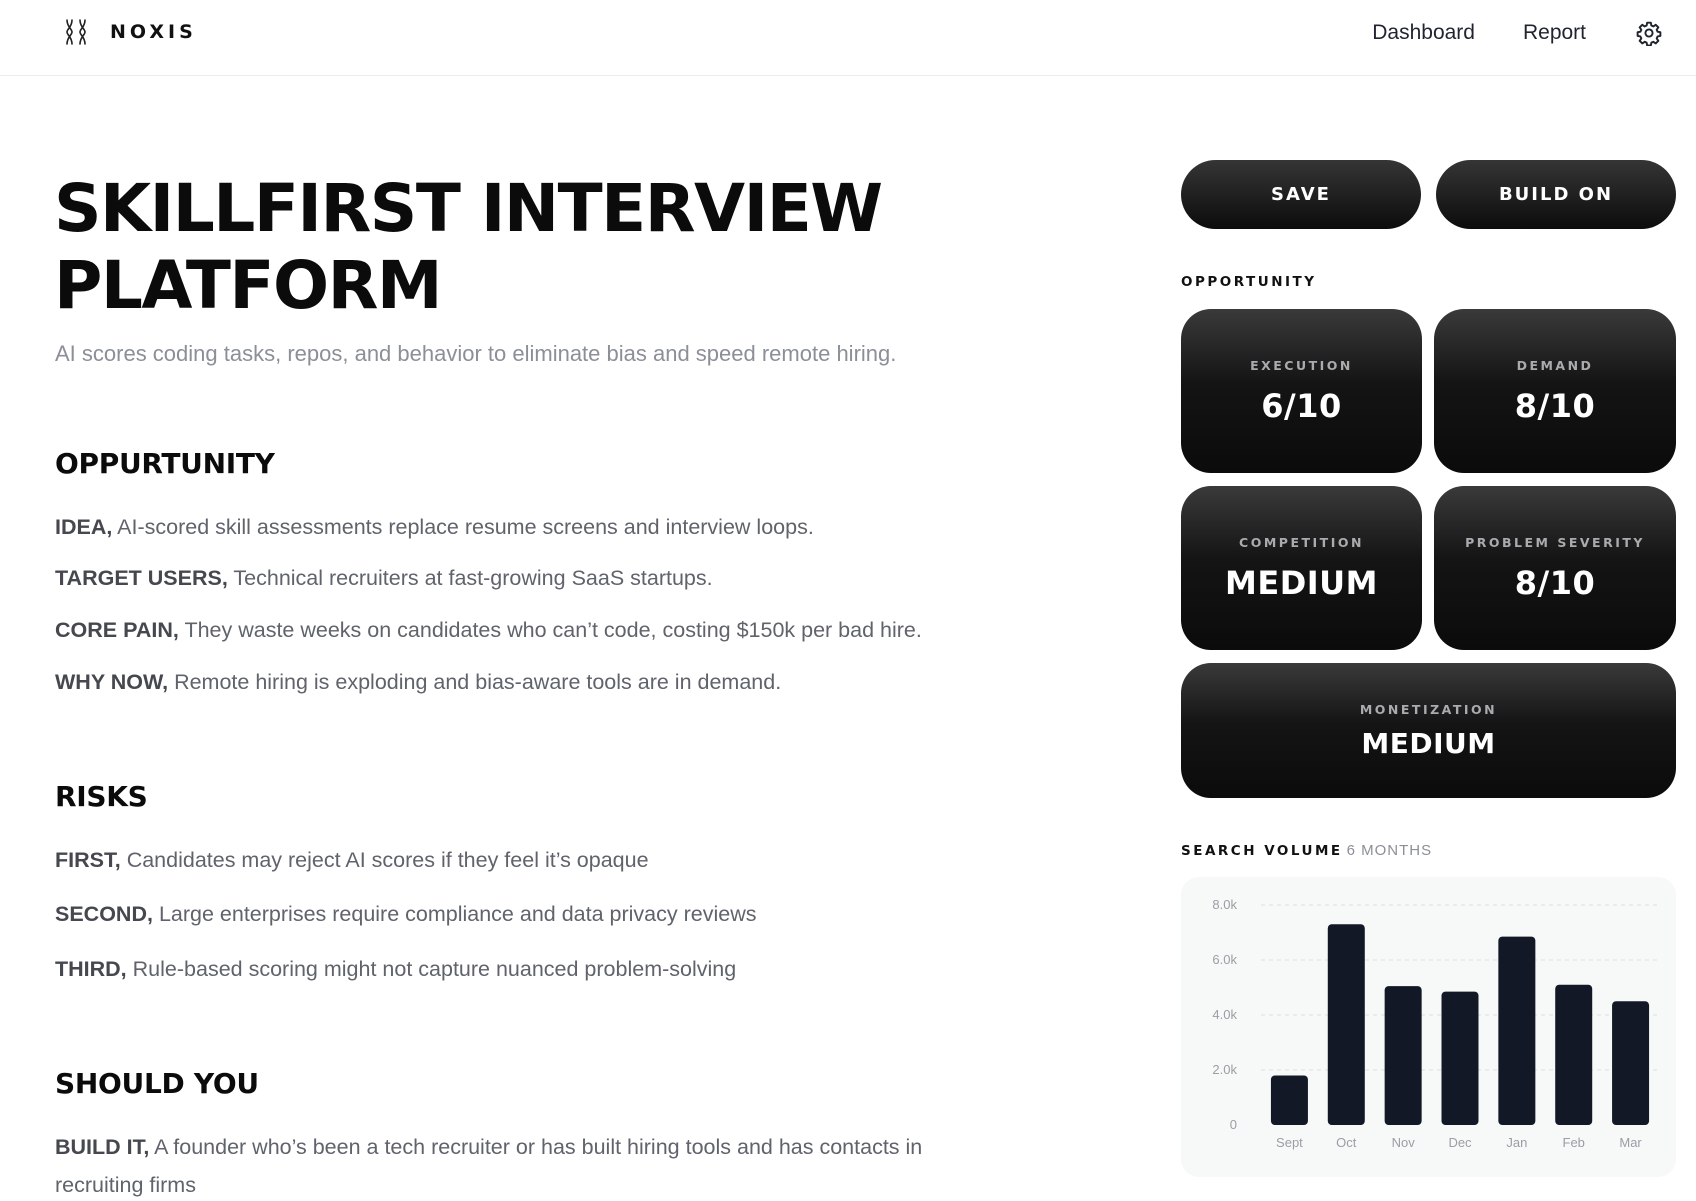  I want to click on search-volume-heading: SEARCH VOLUME 6 MONTHS, so click(1306, 850).